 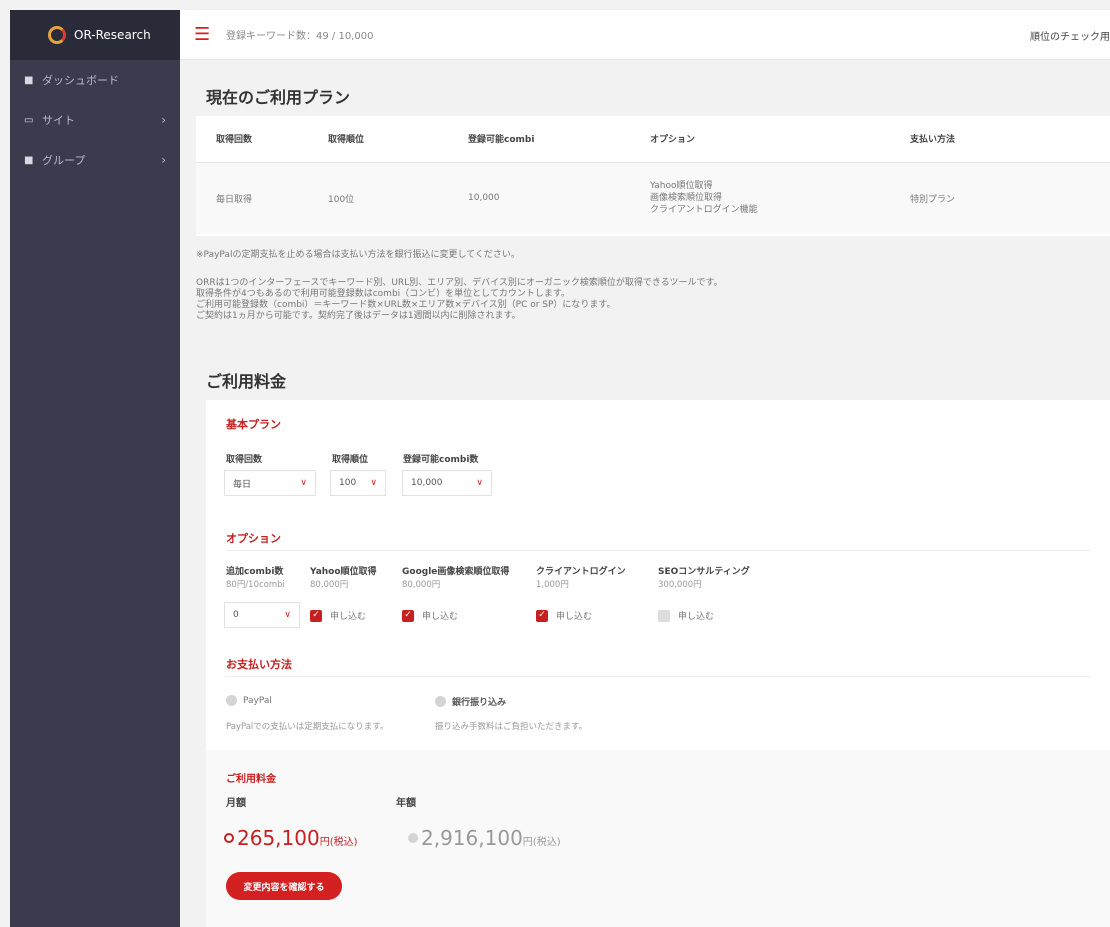 I want to click on bank-transfer-radio: 銀行振り込み, so click(x=470, y=701).